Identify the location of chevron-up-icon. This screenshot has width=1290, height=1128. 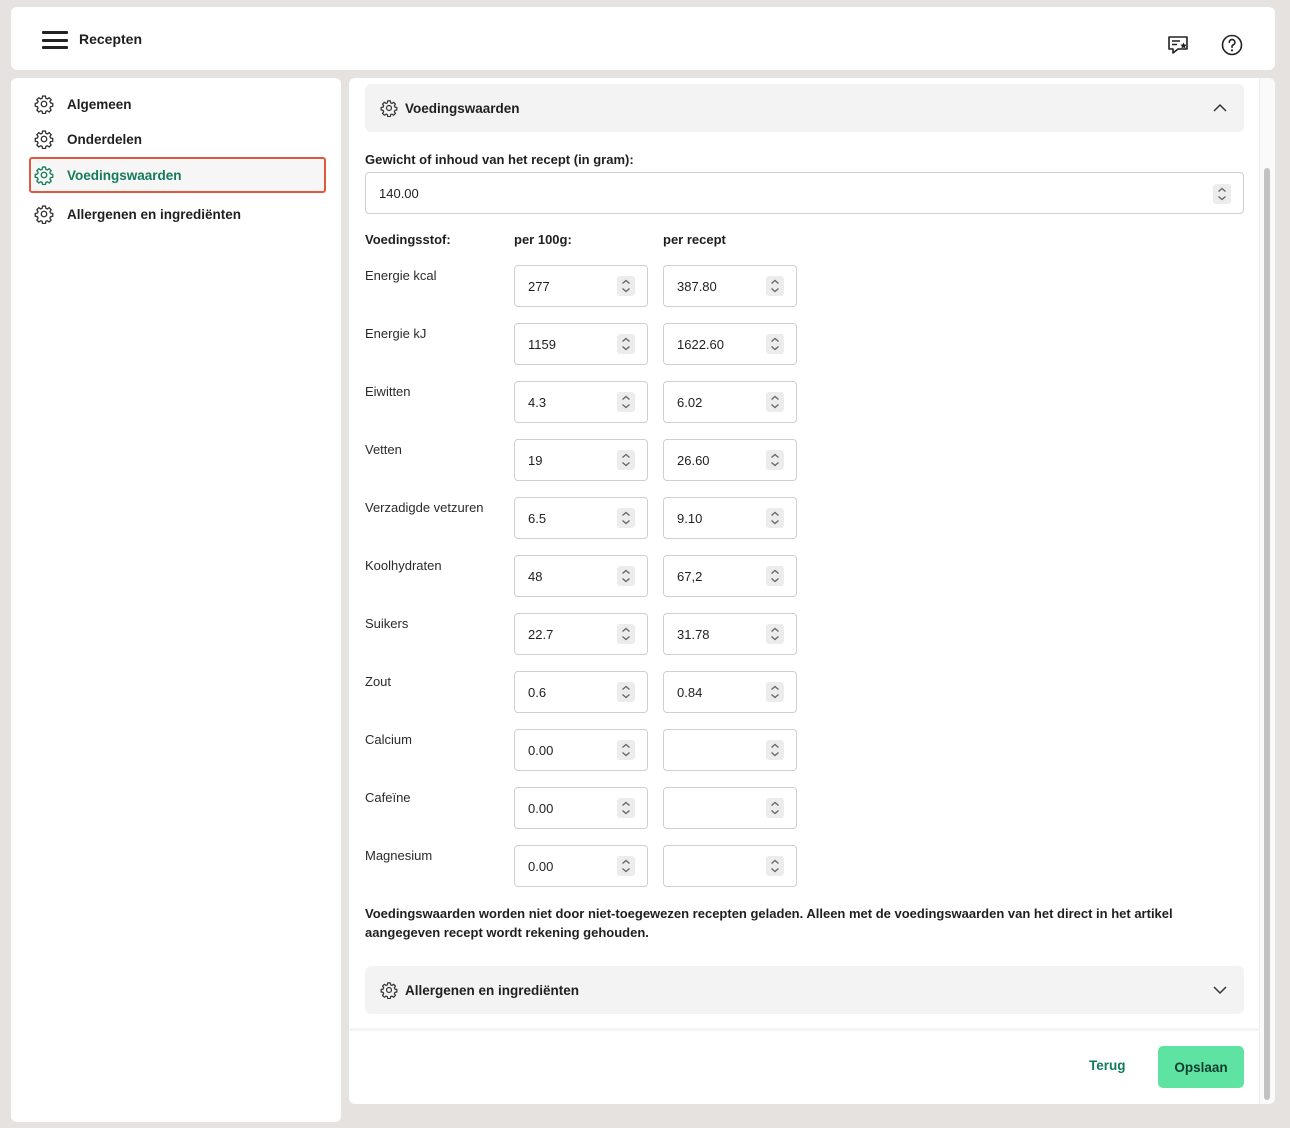
(1220, 108).